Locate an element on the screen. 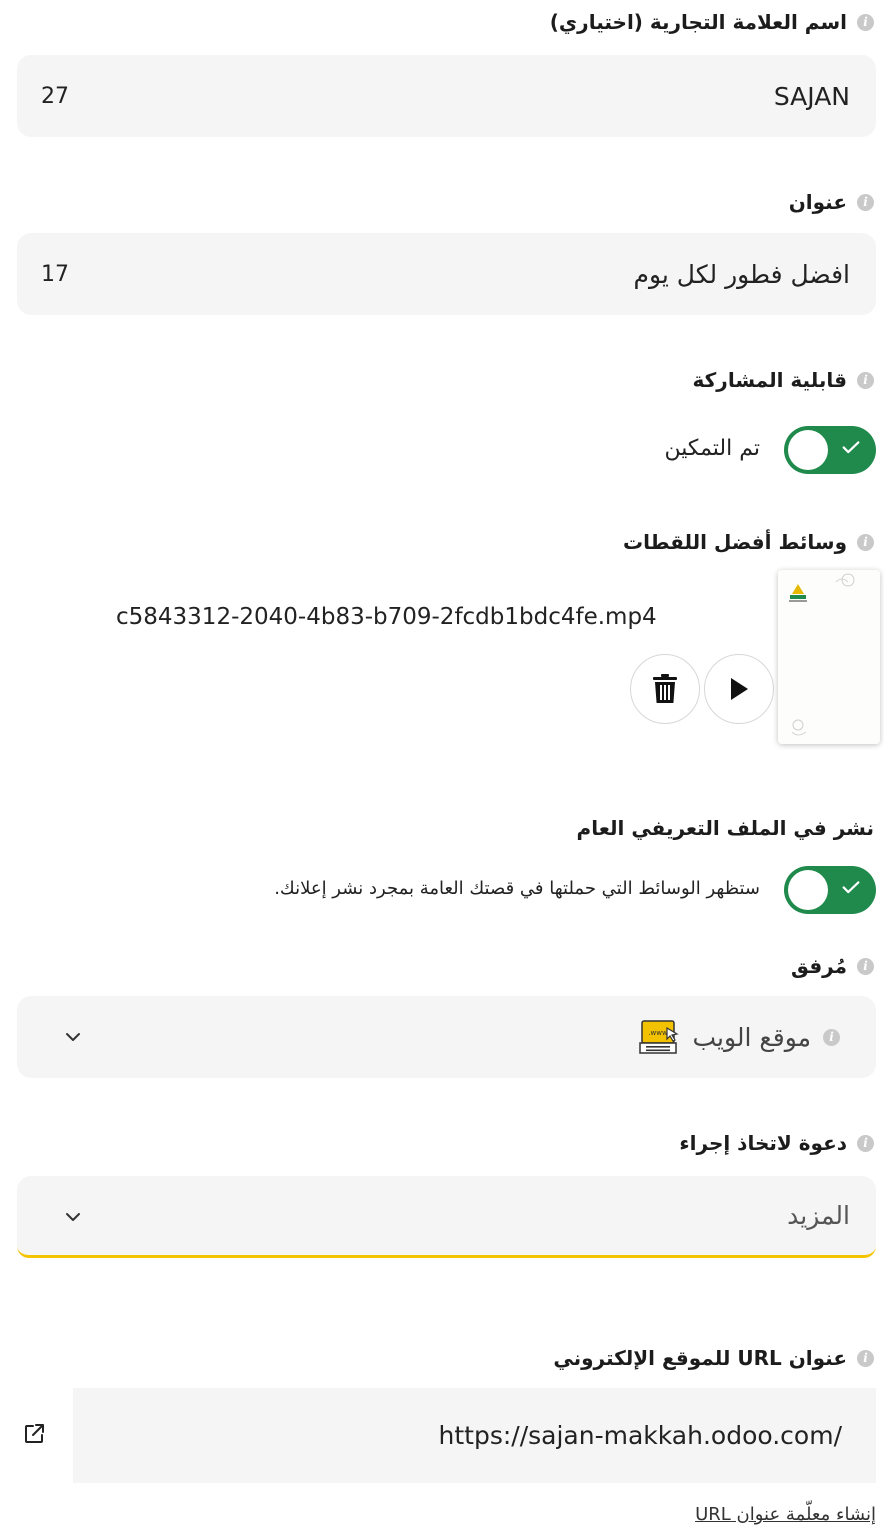  media-thumbnail is located at coordinates (829, 657).